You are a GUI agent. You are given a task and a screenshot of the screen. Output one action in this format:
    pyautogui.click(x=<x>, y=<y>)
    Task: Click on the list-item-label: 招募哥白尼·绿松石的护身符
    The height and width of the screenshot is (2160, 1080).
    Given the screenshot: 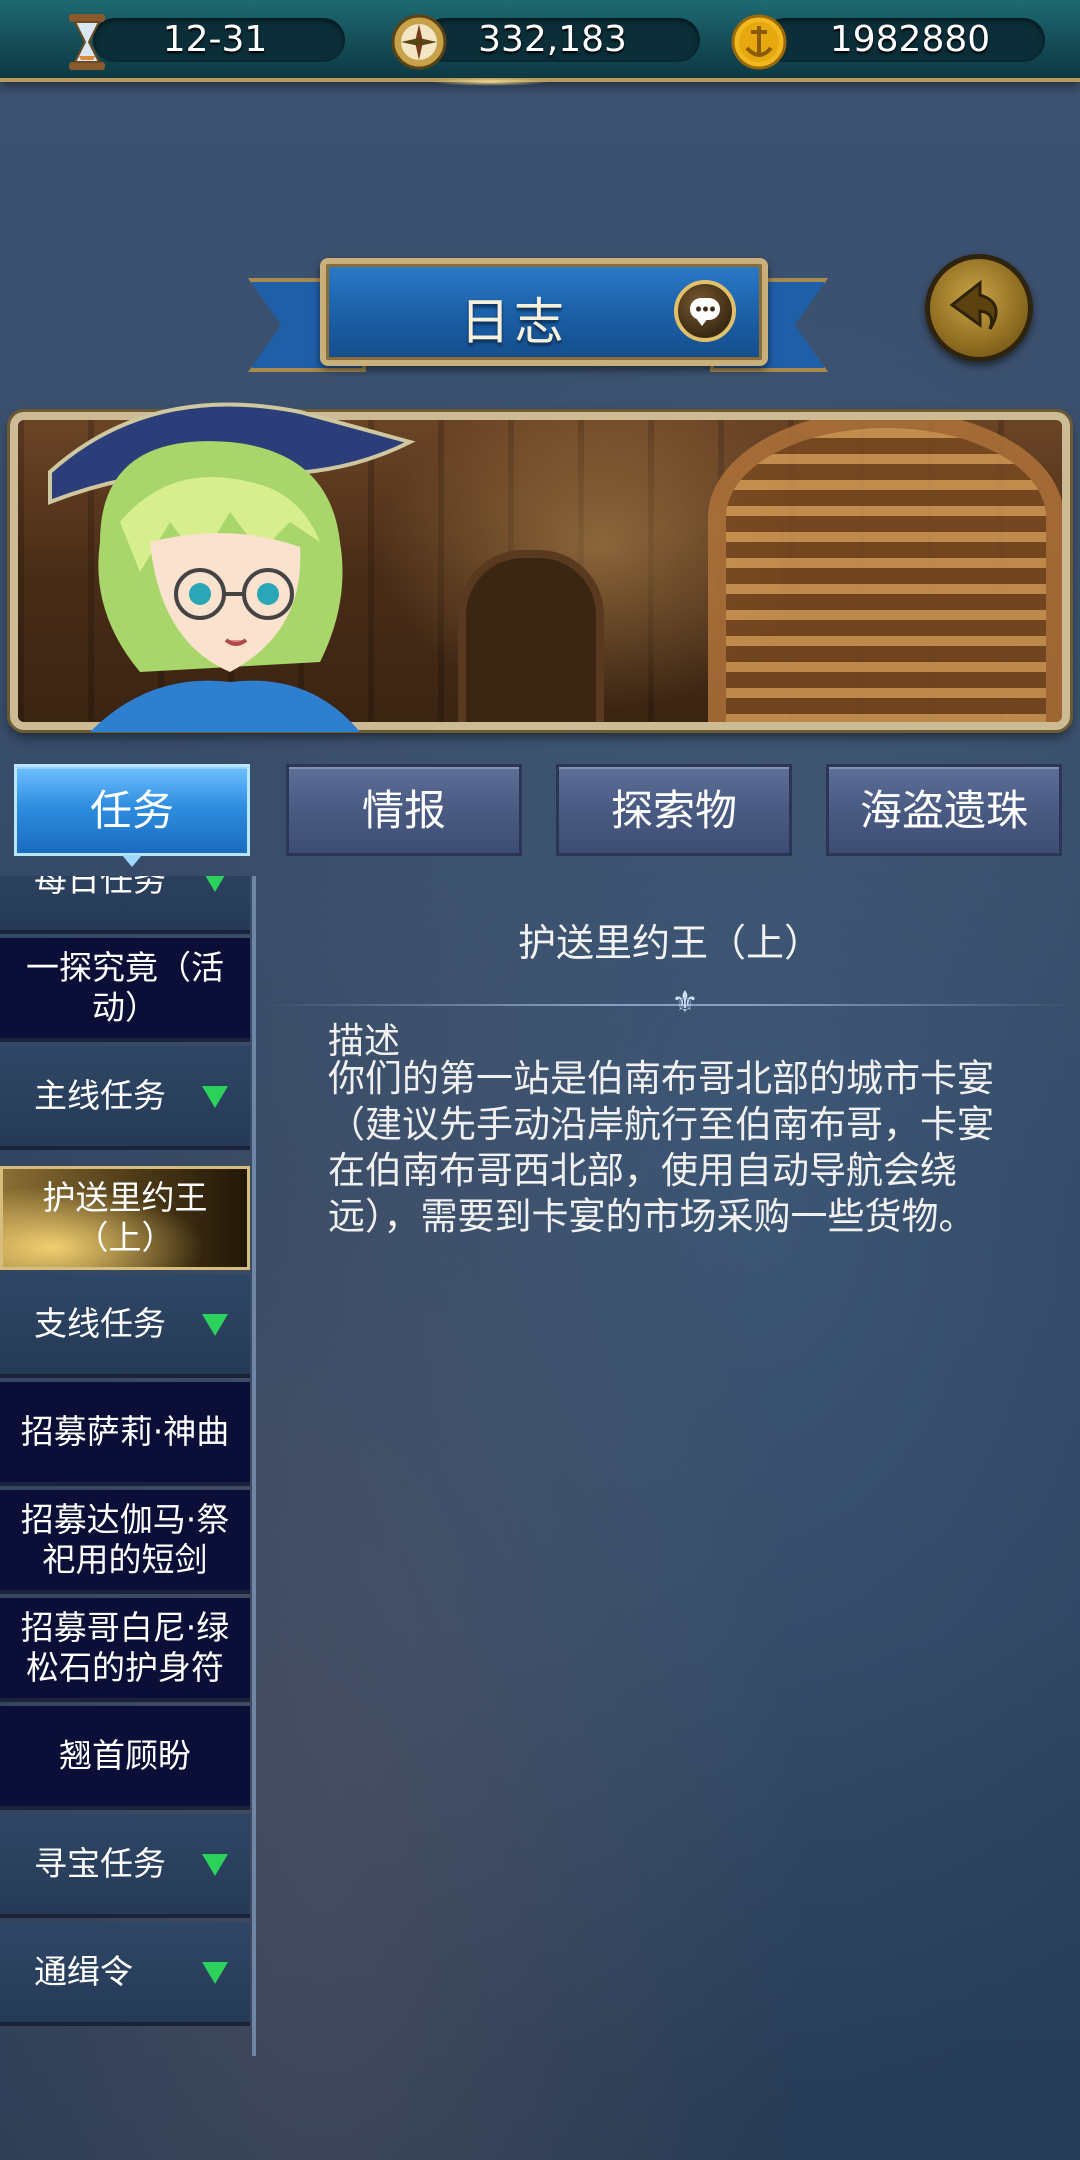 What is the action you would take?
    pyautogui.click(x=125, y=1647)
    